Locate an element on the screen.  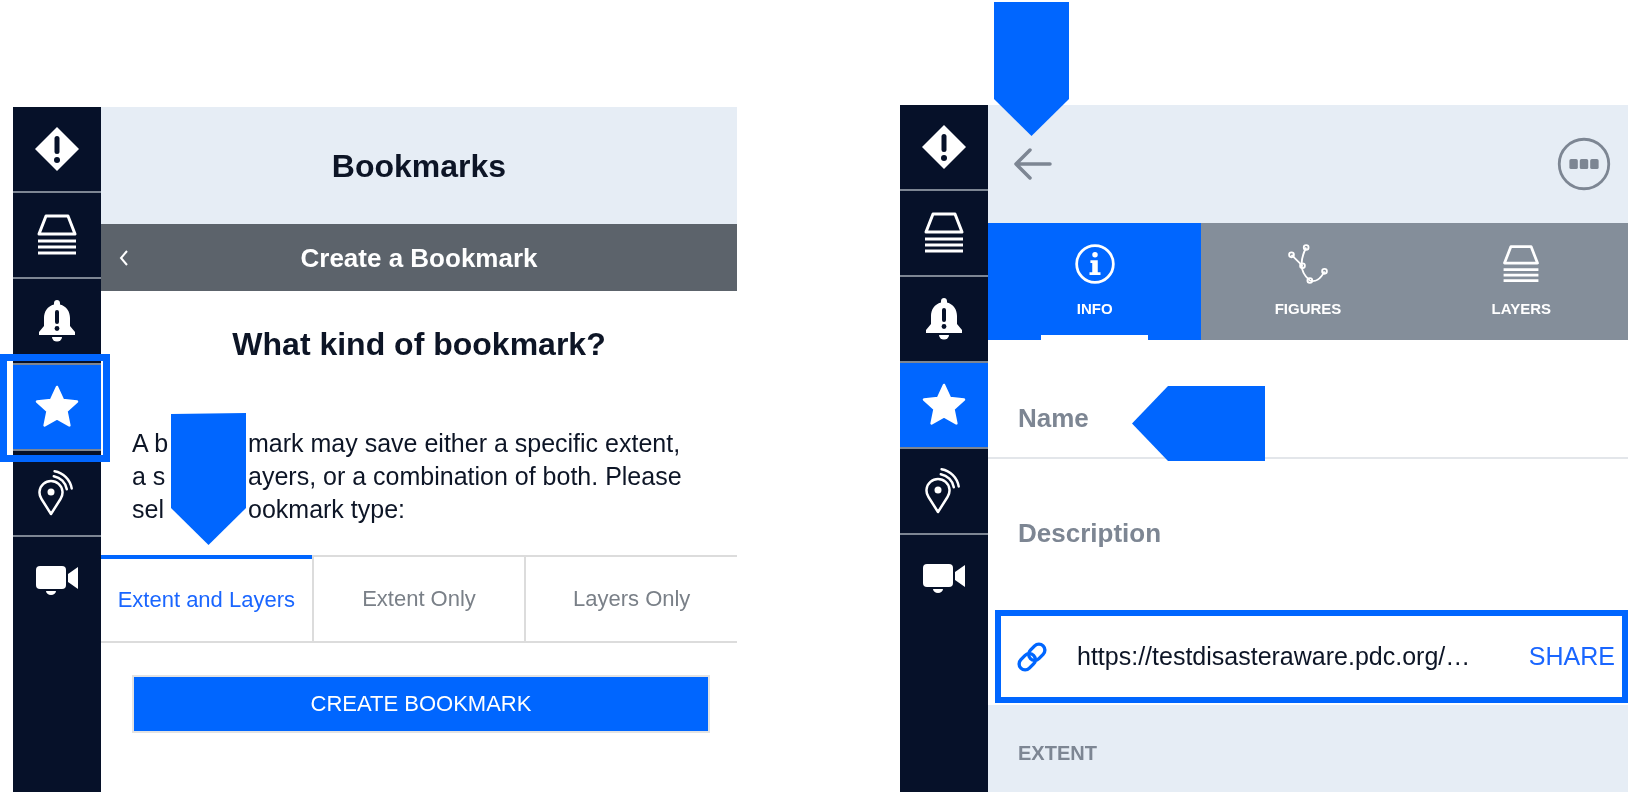
share-button: SHARE is located at coordinates (1571, 656).